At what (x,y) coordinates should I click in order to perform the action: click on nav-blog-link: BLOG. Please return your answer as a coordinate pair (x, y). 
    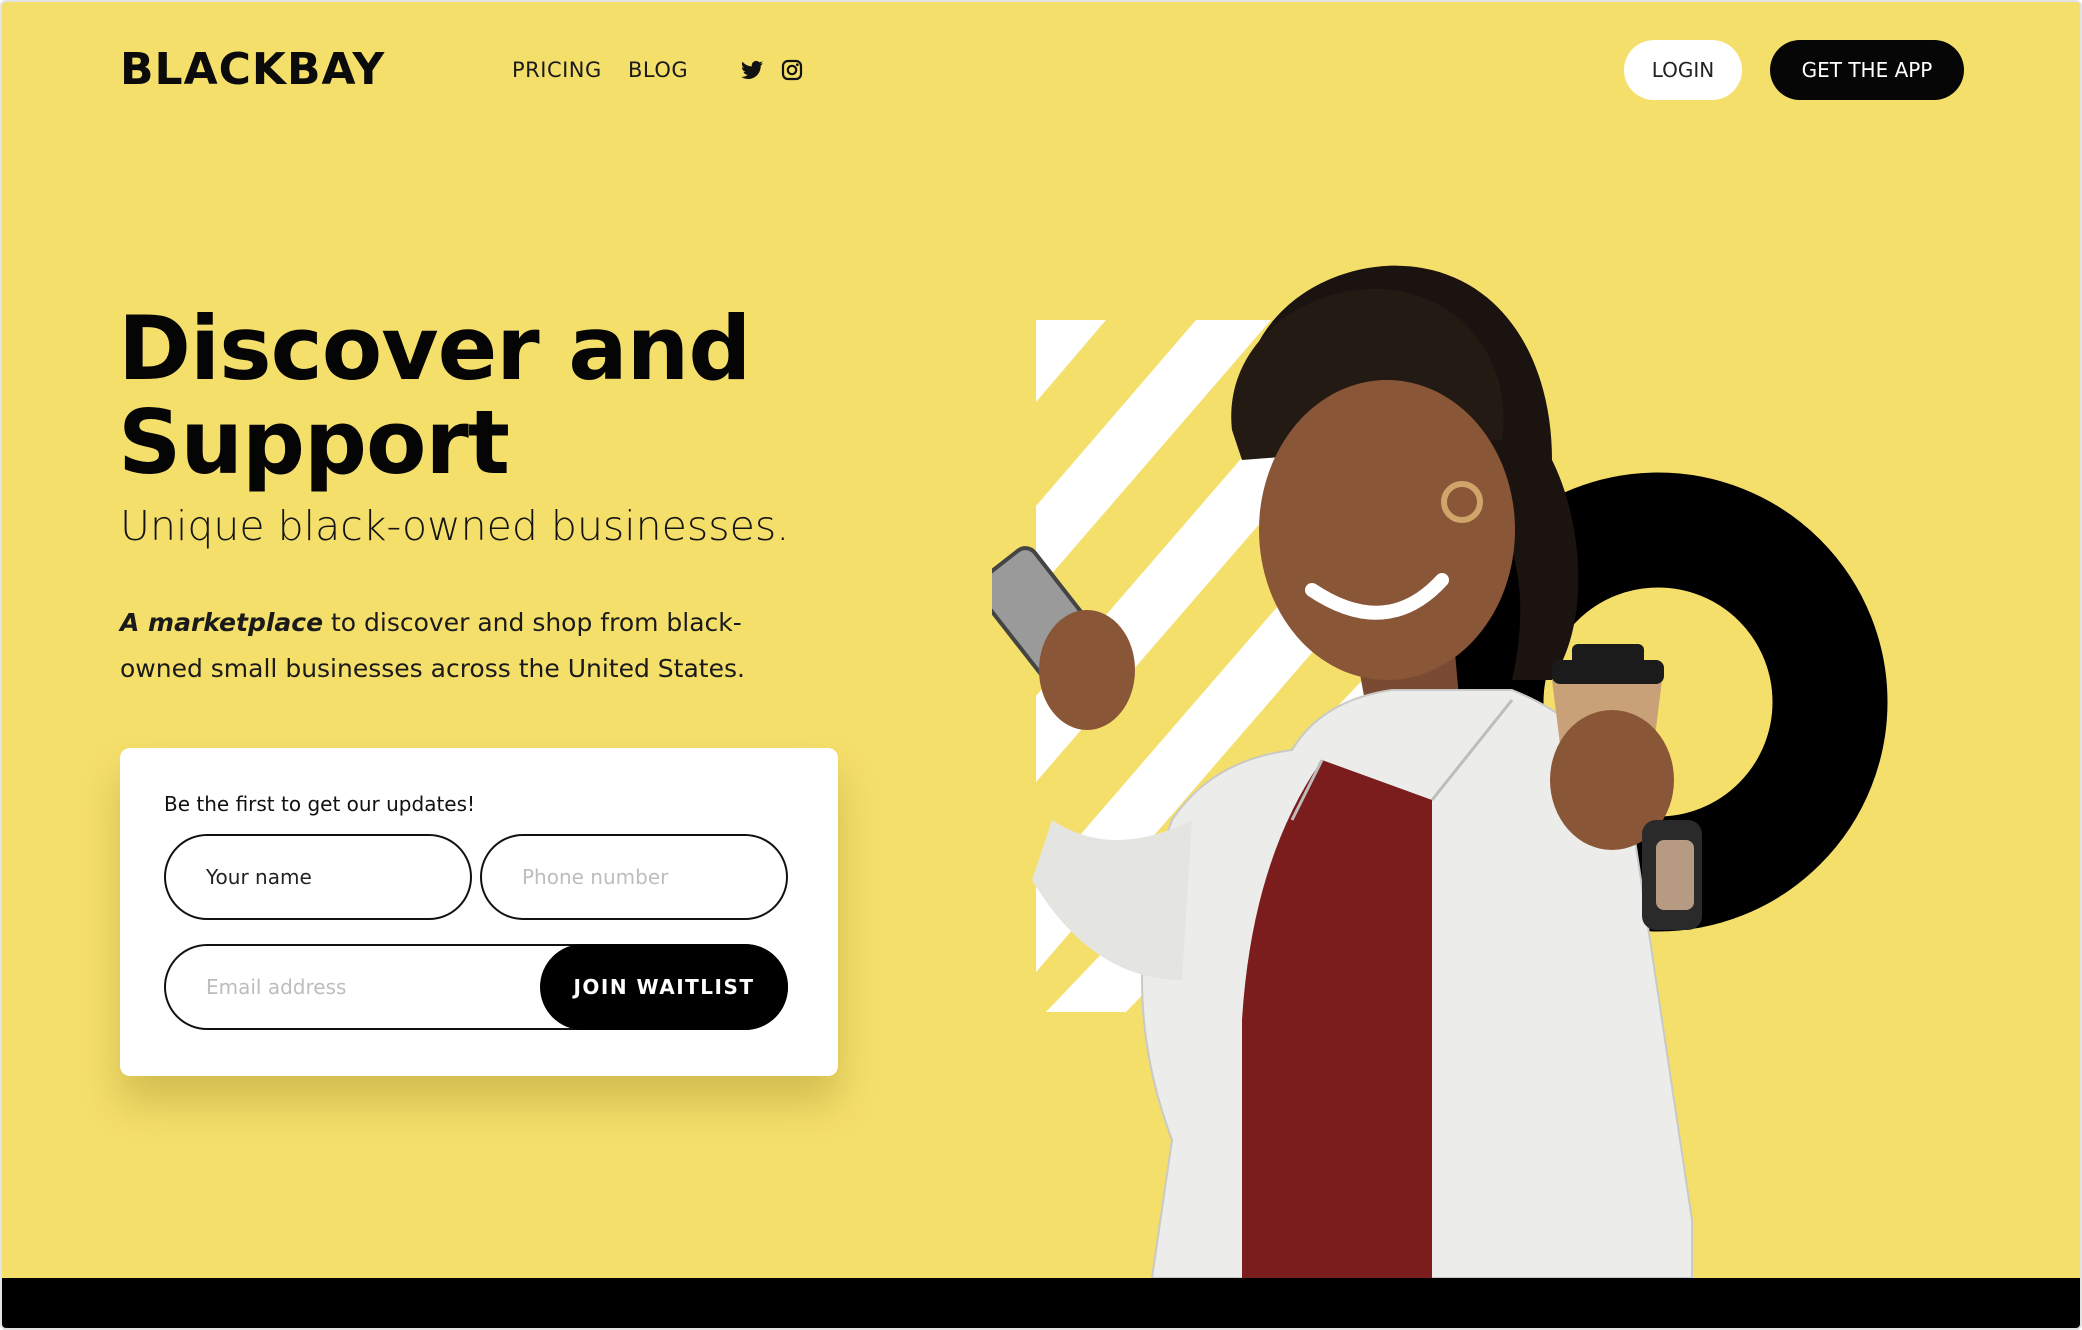
    Looking at the image, I should click on (658, 70).